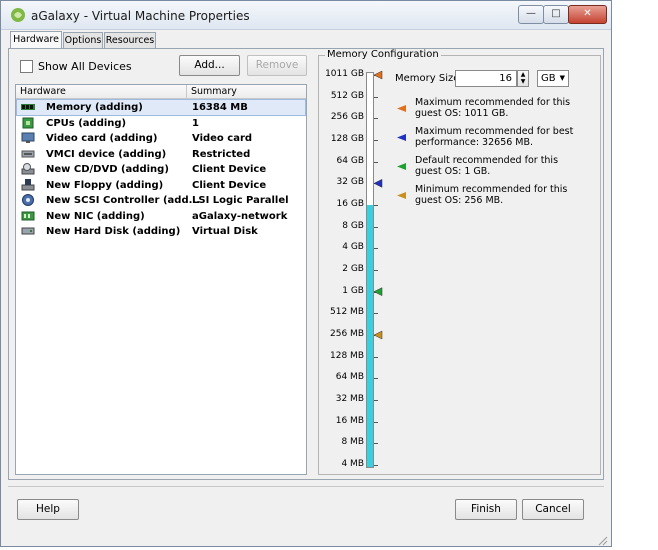 This screenshot has height=550, width=658. Describe the element at coordinates (161, 107) in the screenshot. I see `hardware-row-memory: Memory (adding) 16384 MB` at that location.